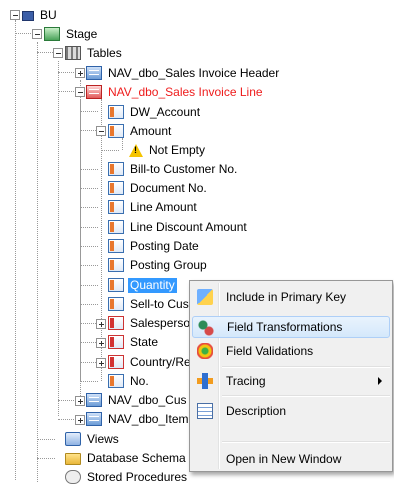 The image size is (394, 486). I want to click on tree-node-field: Bill-to Customer No., so click(173, 169).